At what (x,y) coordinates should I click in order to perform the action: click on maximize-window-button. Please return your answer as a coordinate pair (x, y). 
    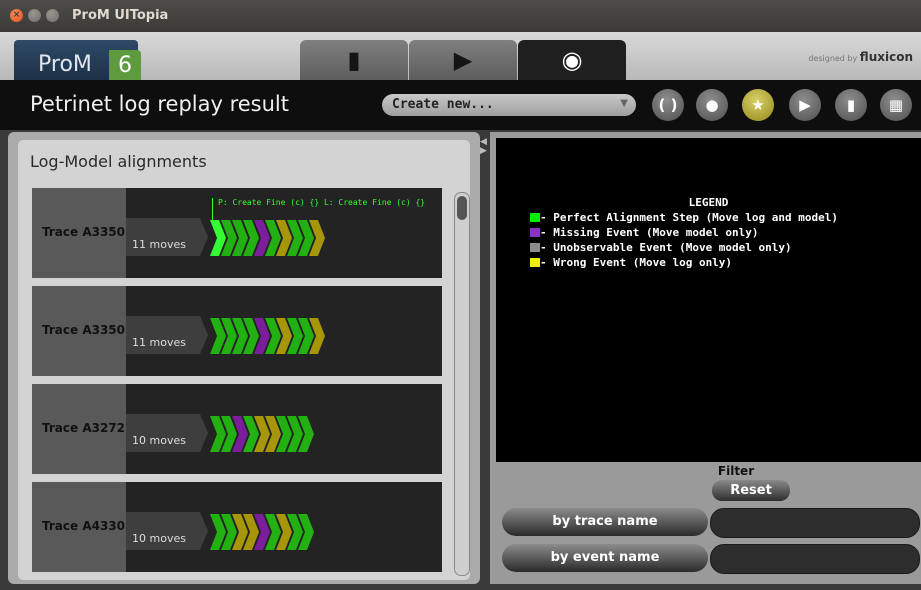
    Looking at the image, I should click on (52, 15).